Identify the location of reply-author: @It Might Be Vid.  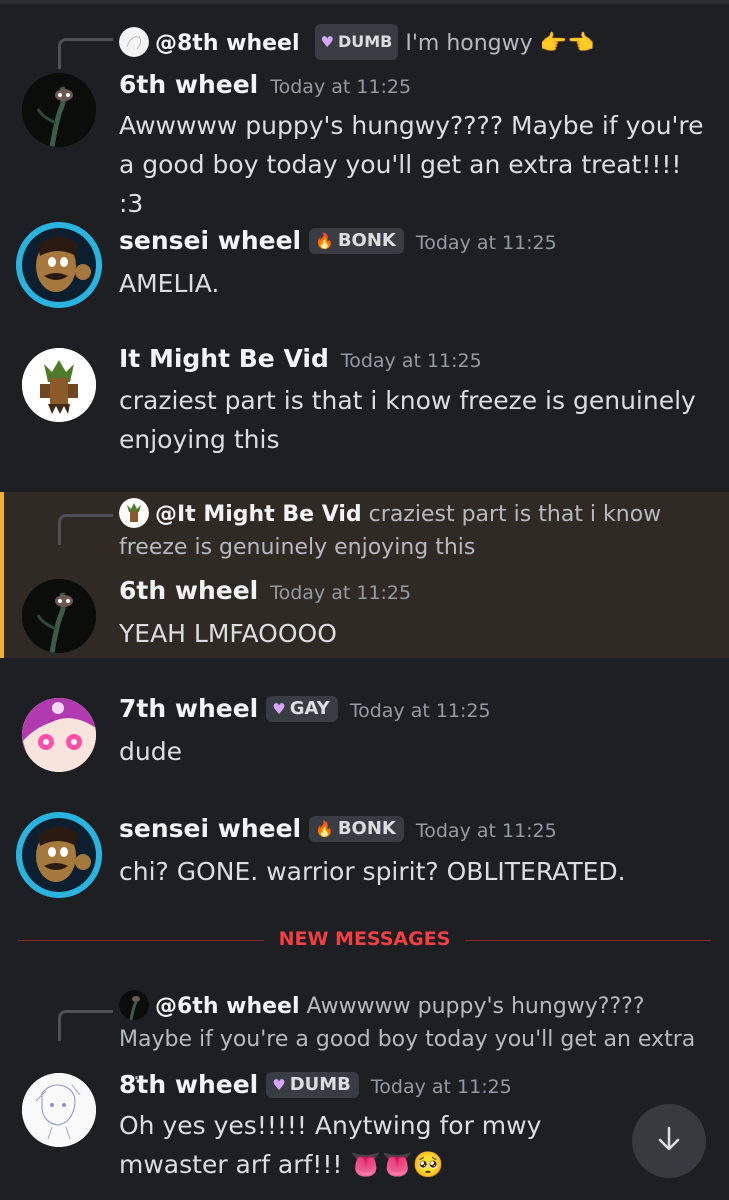
(258, 514).